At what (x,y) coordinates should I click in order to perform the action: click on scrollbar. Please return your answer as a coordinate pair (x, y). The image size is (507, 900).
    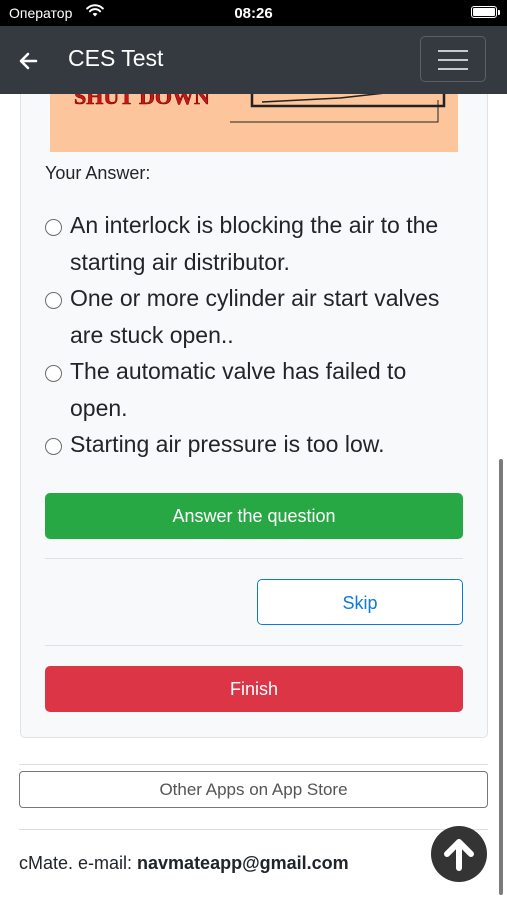
    Looking at the image, I should click on (501, 677).